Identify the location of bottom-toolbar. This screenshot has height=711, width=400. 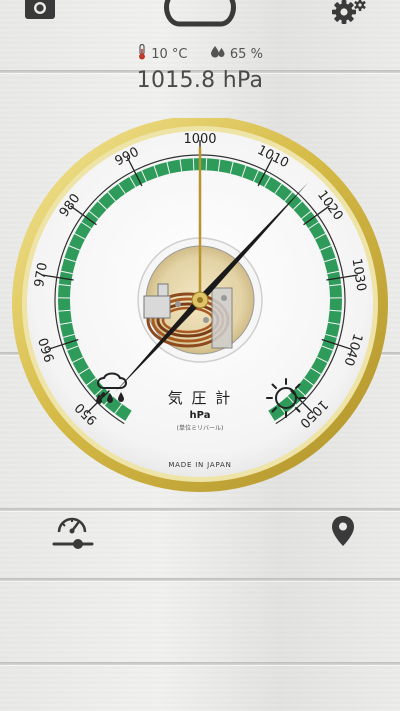
(200, 535).